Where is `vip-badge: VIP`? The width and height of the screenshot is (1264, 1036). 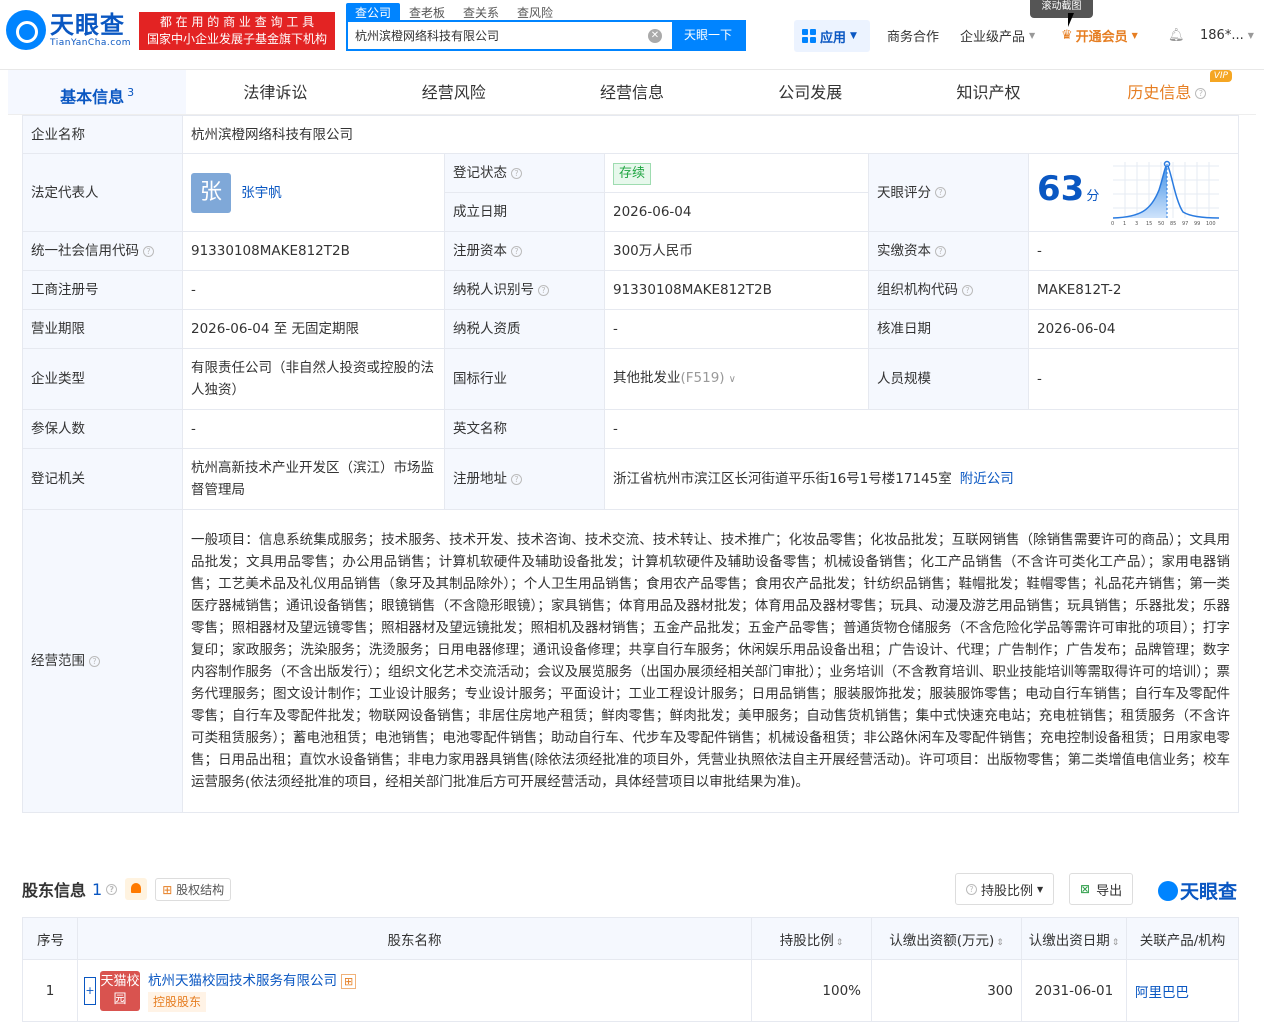
vip-badge: VIP is located at coordinates (1220, 76).